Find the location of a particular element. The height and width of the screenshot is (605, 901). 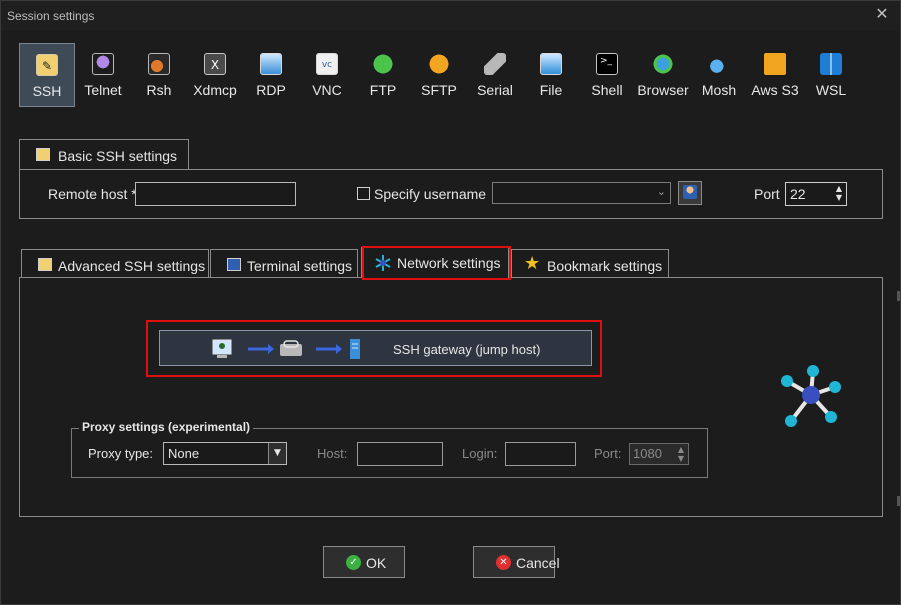

gem-icon is located at coordinates (103, 64).